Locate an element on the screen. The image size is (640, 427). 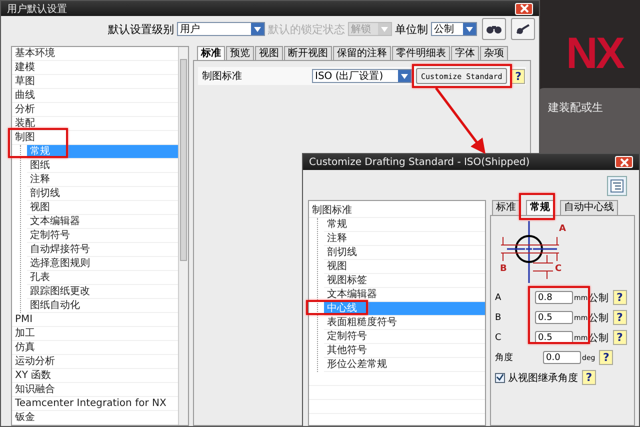
tree-item: 选择意图规则 is located at coordinates (102, 264).